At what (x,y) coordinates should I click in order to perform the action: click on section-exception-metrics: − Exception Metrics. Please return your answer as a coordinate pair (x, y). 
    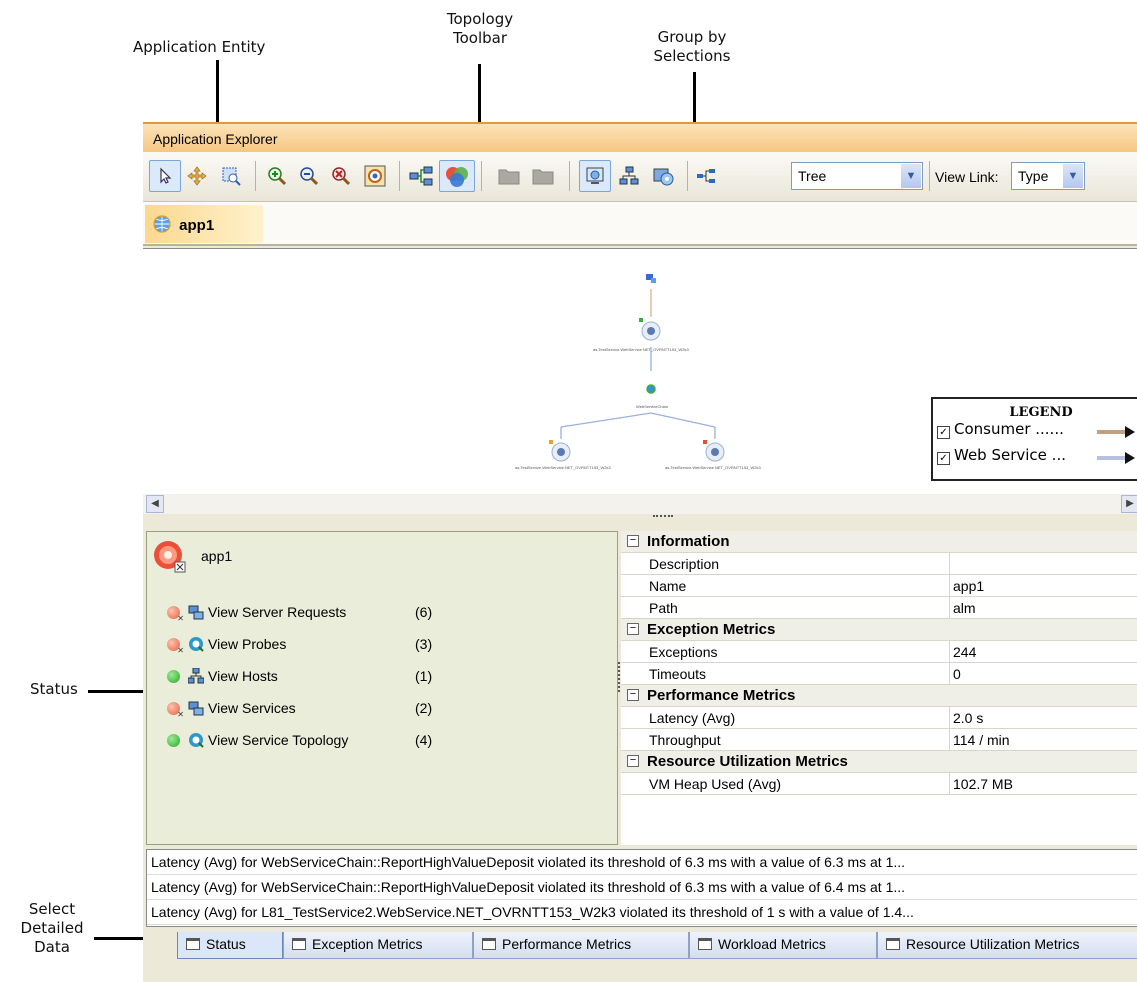
    Looking at the image, I should click on (879, 630).